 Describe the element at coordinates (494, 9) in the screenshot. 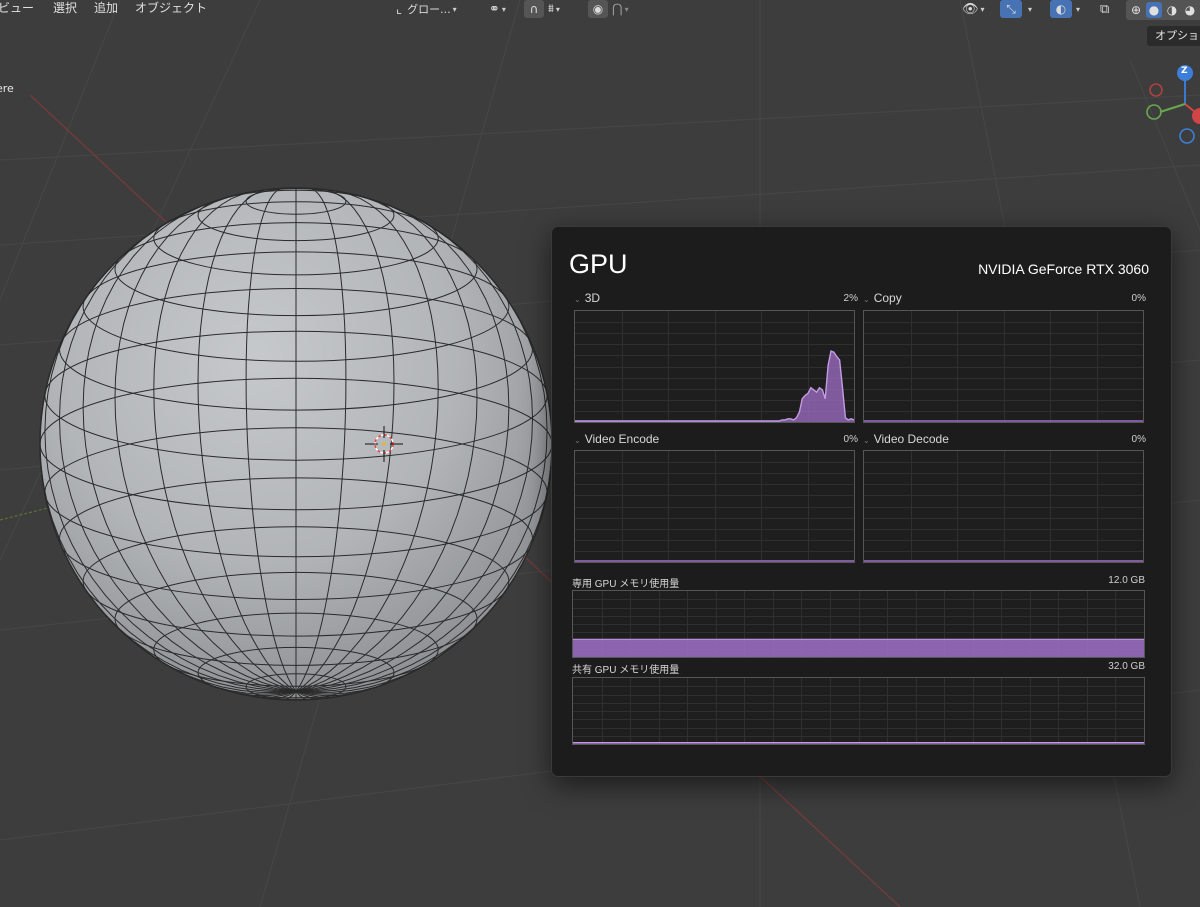

I see `pivot-icon: ⚭` at that location.